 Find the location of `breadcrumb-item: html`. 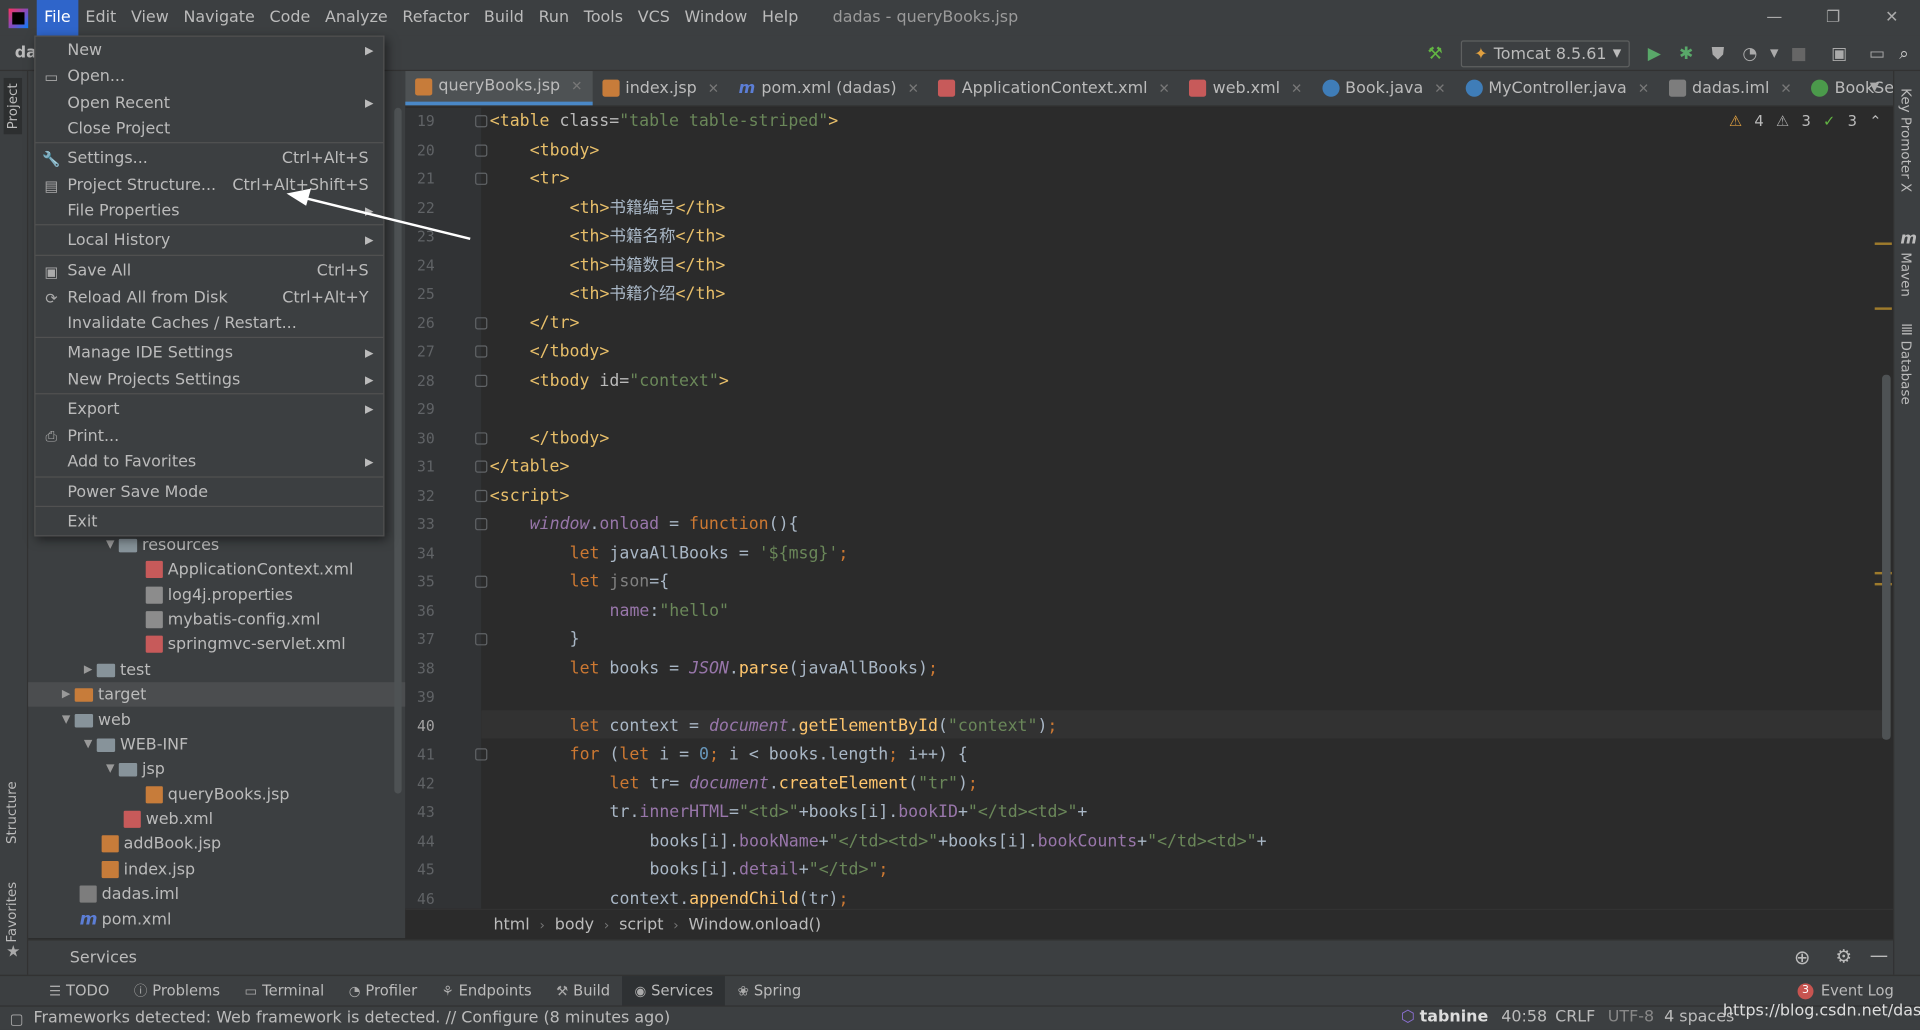

breadcrumb-item: html is located at coordinates (511, 924).